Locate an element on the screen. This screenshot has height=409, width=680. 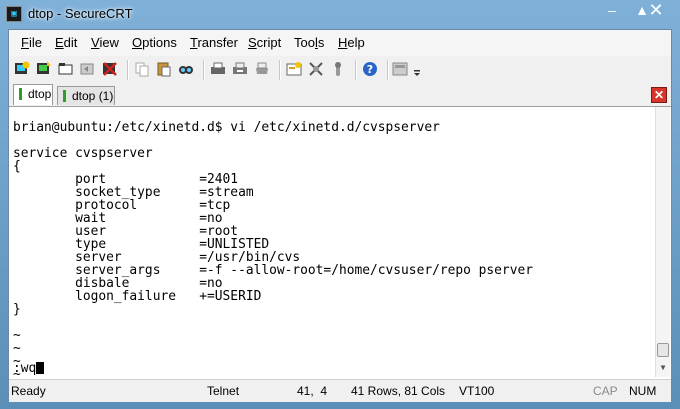
menu-transfer: Transfer is located at coordinates (214, 42).